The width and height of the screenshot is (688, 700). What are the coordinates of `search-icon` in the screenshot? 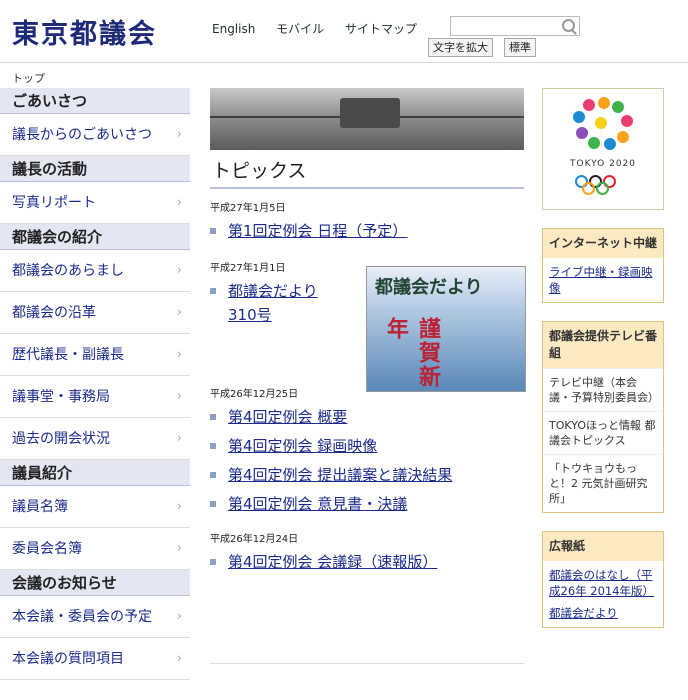 It's located at (568, 25).